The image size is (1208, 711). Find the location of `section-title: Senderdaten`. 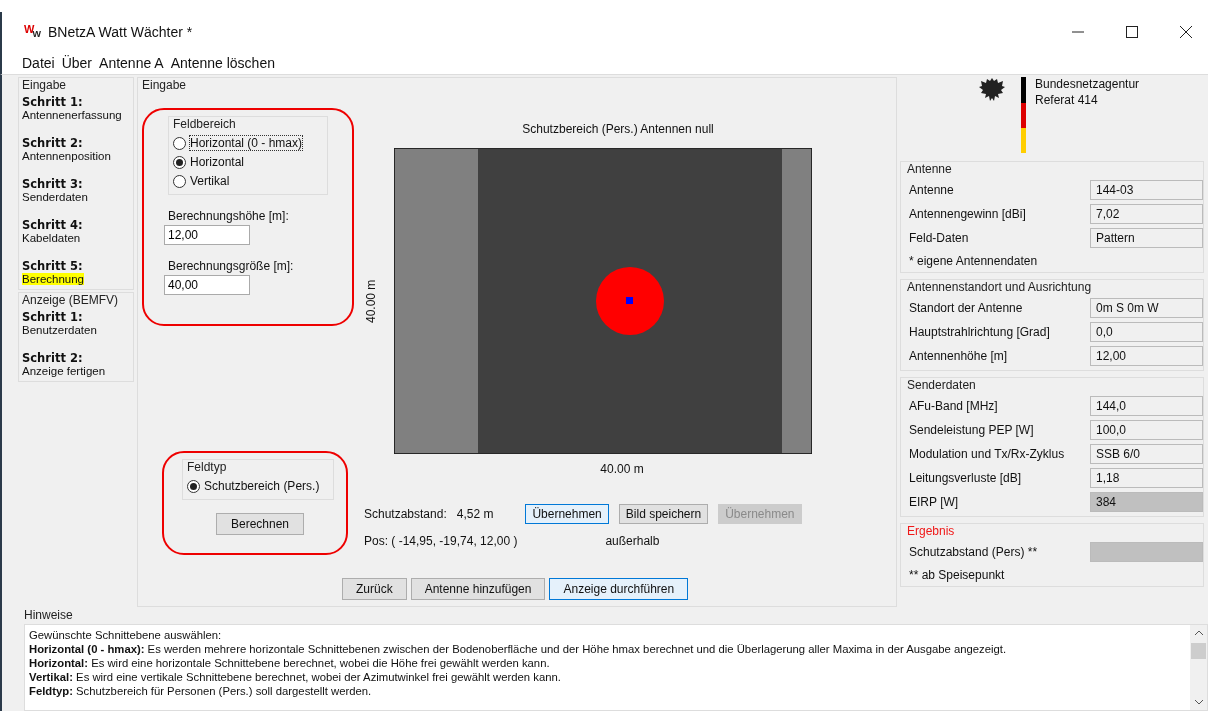

section-title: Senderdaten is located at coordinates (942, 385).